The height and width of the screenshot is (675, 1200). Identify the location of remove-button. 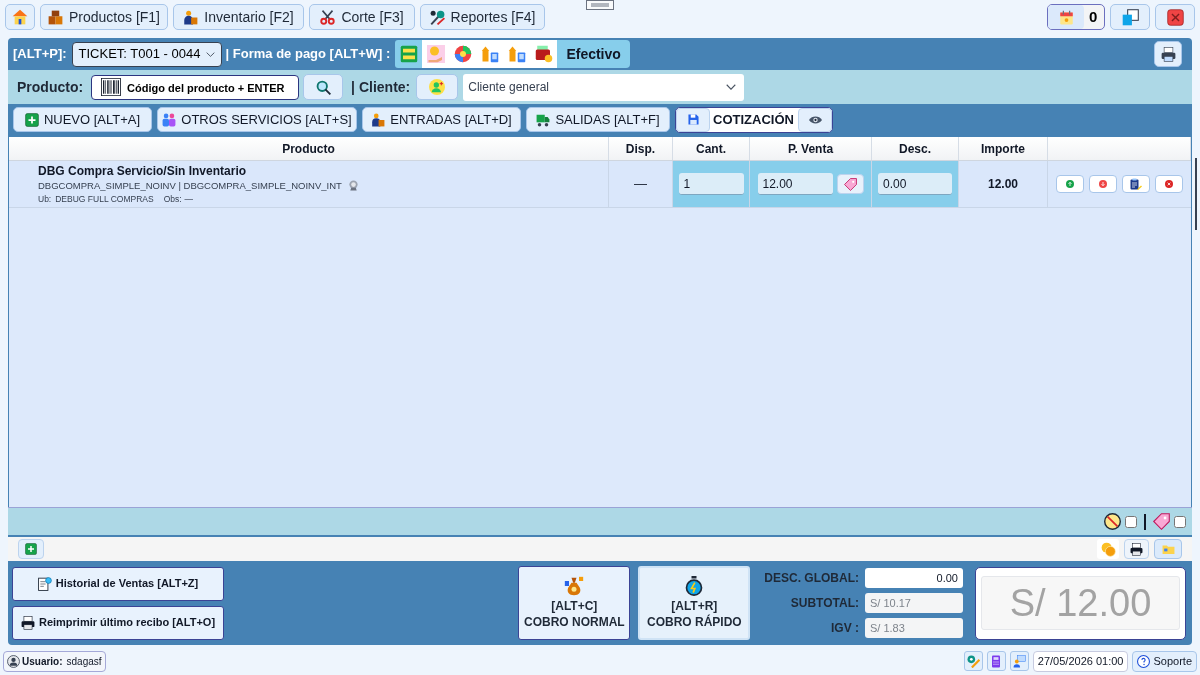
(1169, 184).